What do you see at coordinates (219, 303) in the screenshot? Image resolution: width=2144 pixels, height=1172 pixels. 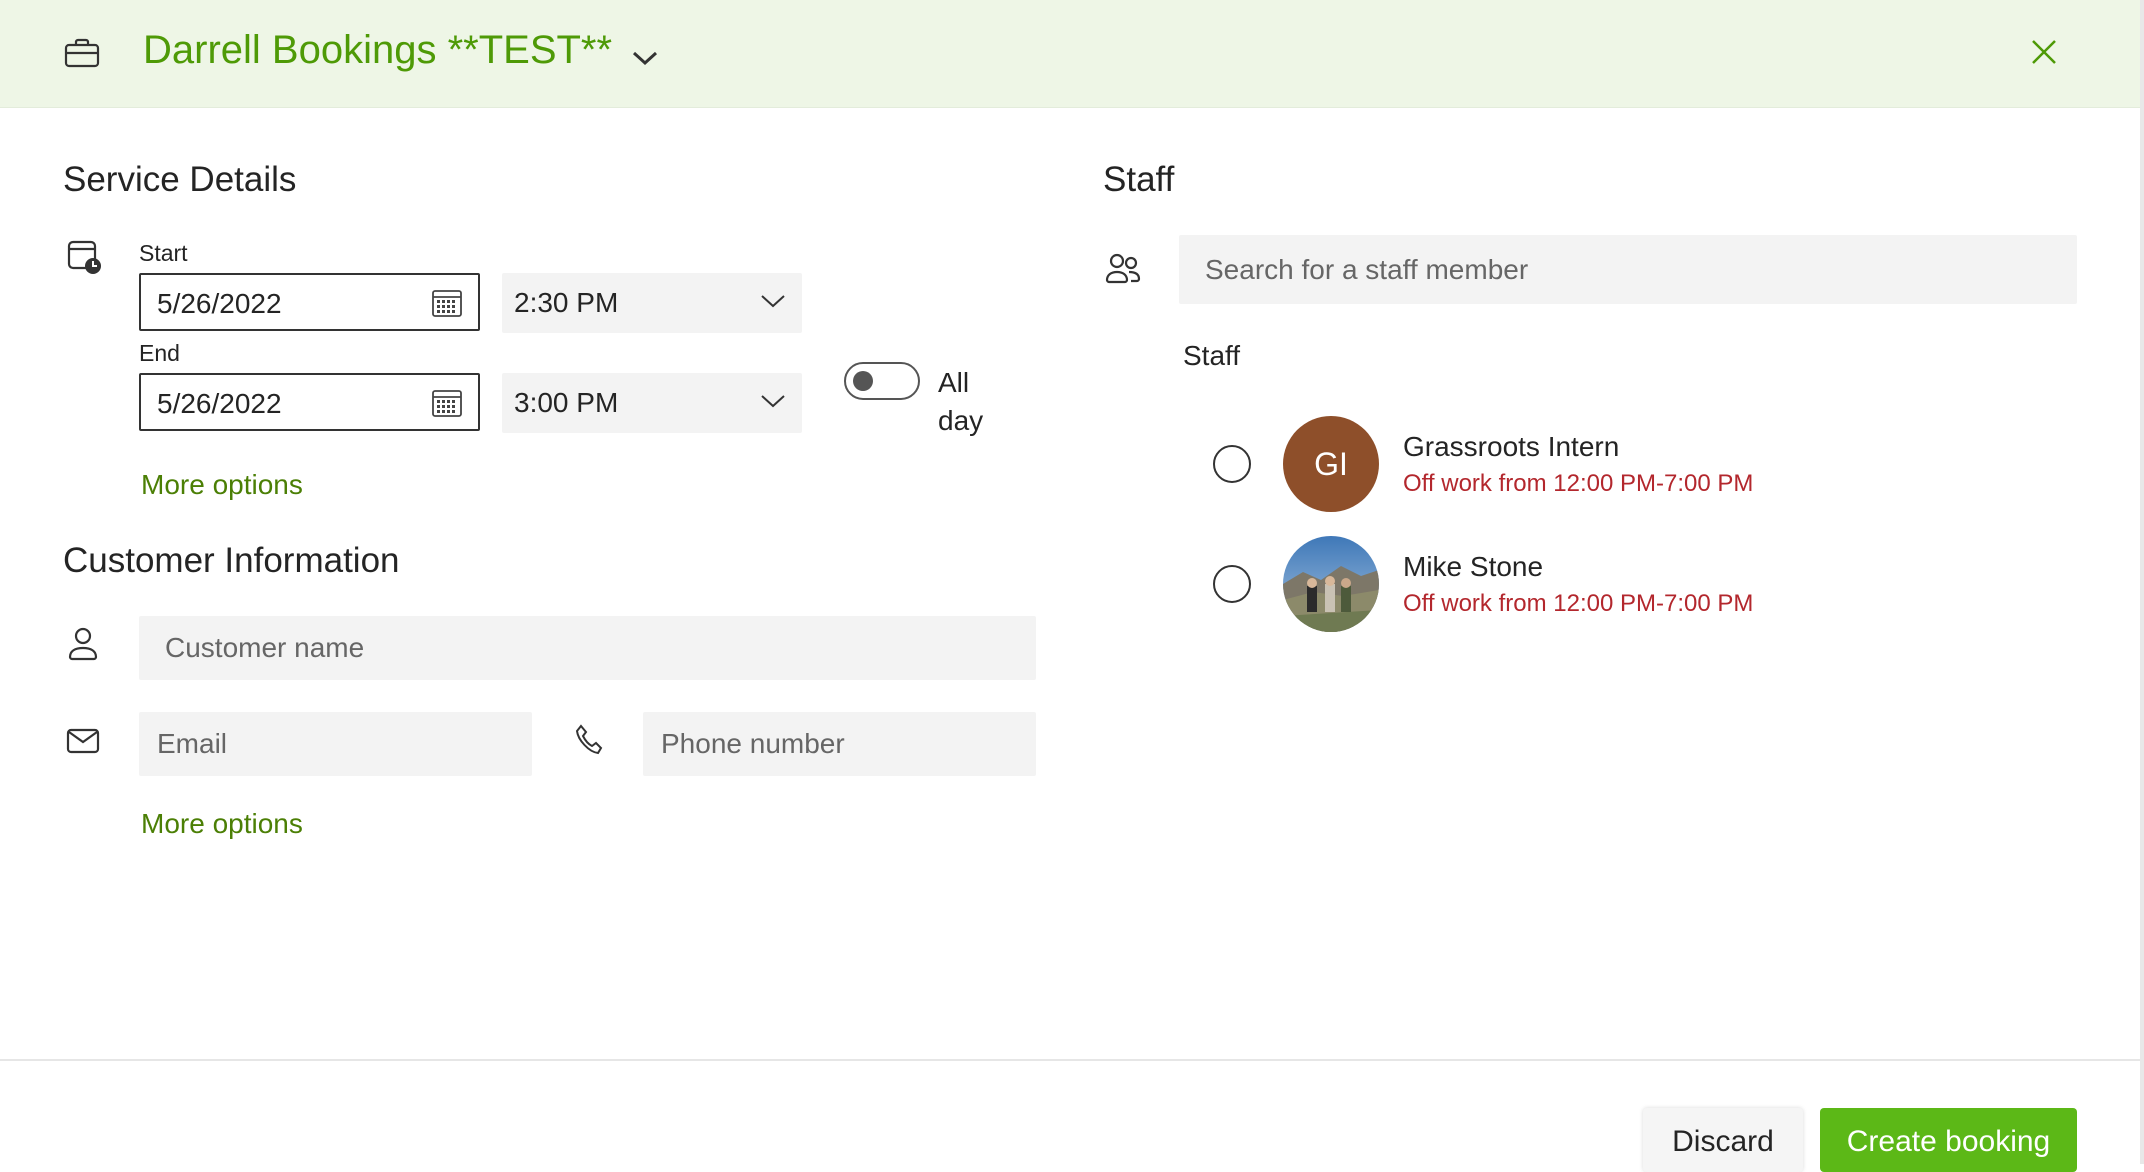 I see `start-date-value: 5/26/2022` at bounding box center [219, 303].